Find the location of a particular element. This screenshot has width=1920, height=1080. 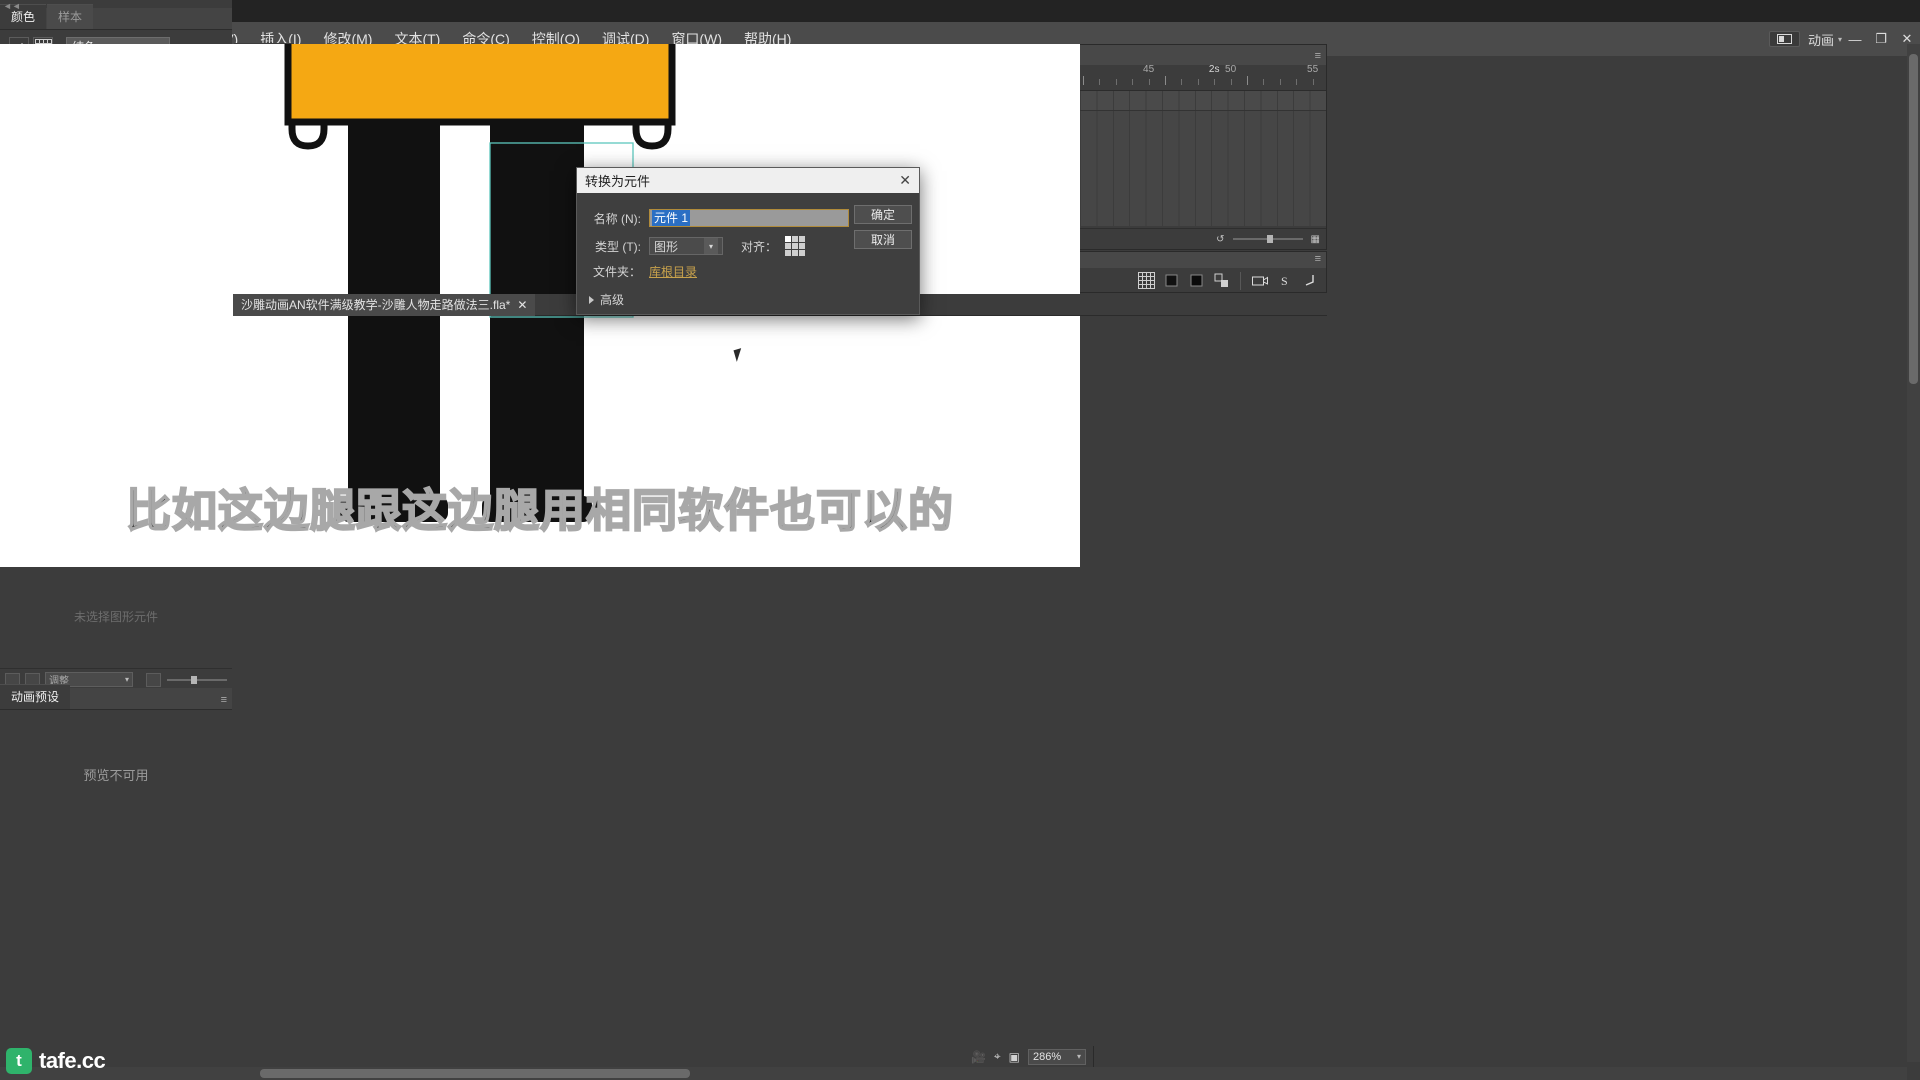

dialog-folder-link: 库根目录 is located at coordinates (673, 271).